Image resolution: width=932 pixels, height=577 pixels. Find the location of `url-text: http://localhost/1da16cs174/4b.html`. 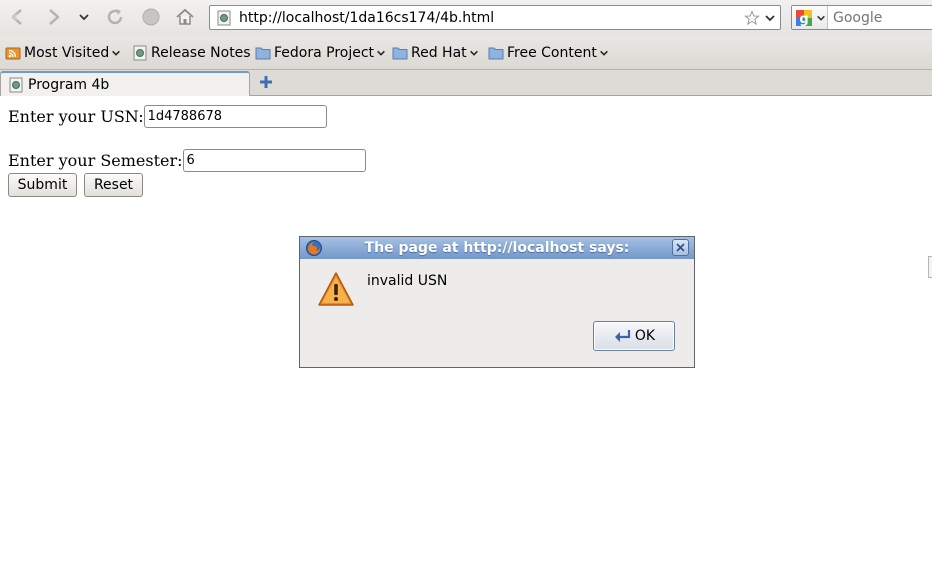

url-text: http://localhost/1da16cs174/4b.html is located at coordinates (367, 17).